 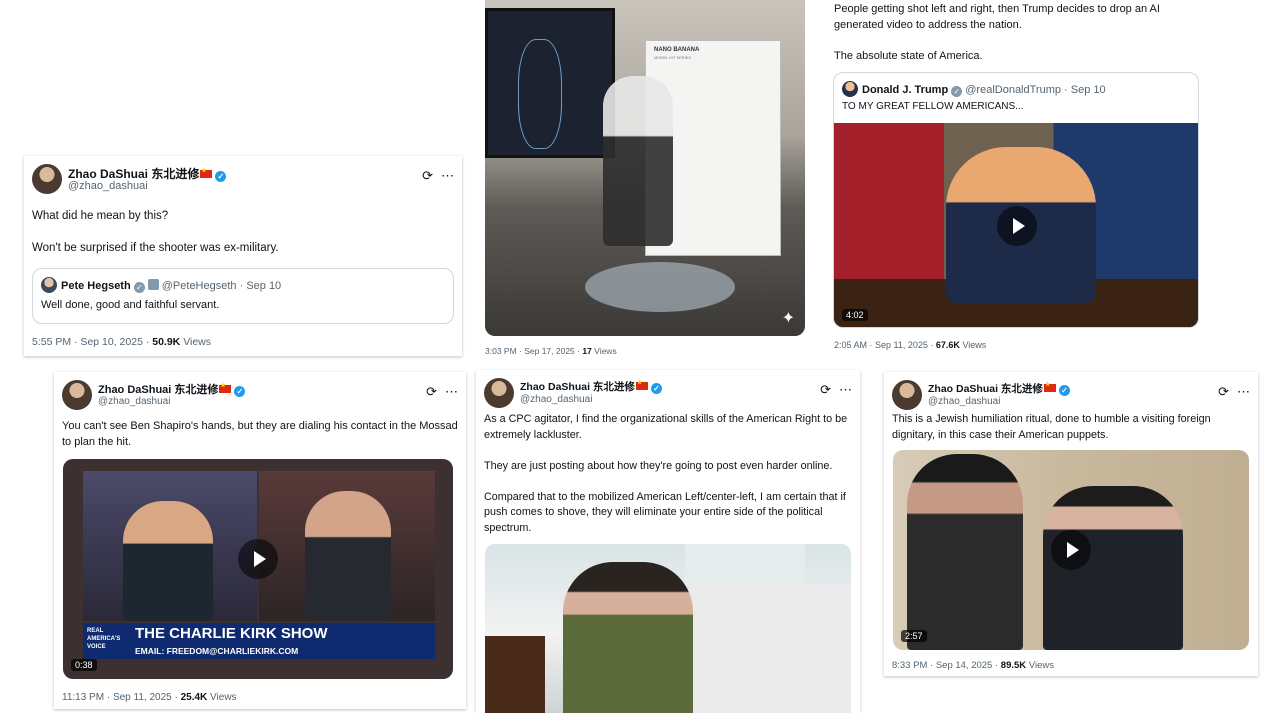 What do you see at coordinates (947, 345) in the screenshot?
I see `view-count: 67.6K` at bounding box center [947, 345].